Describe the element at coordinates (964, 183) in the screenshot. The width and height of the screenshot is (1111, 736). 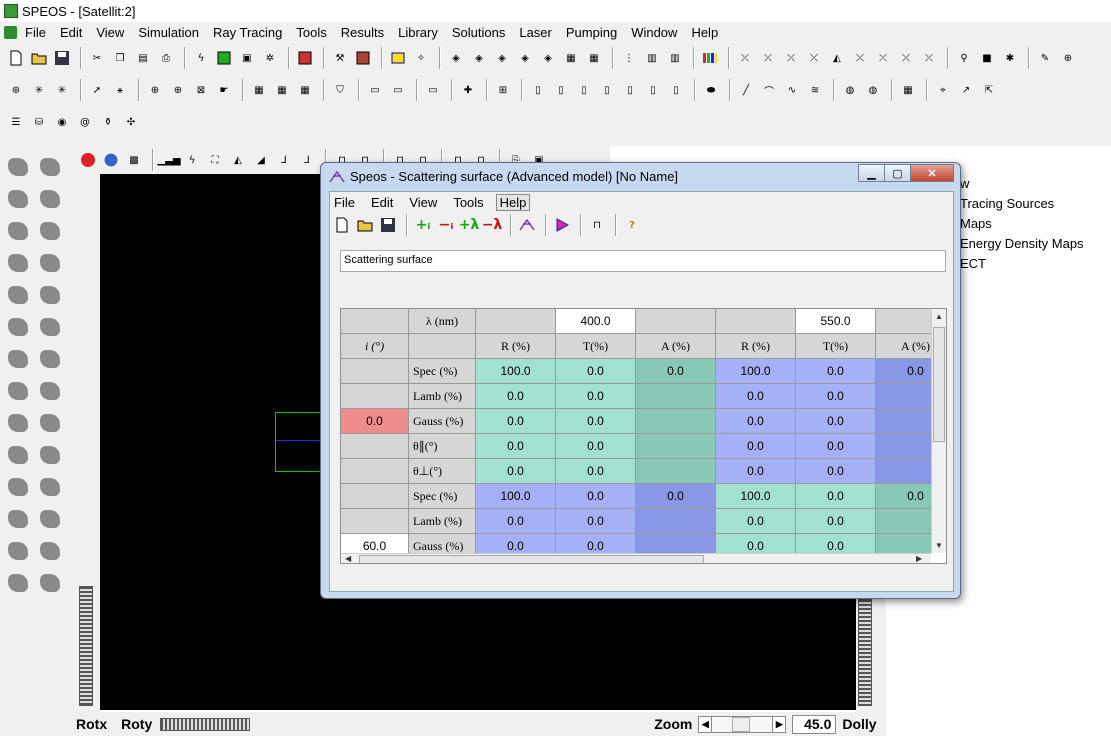
I see `tree-item: w` at that location.